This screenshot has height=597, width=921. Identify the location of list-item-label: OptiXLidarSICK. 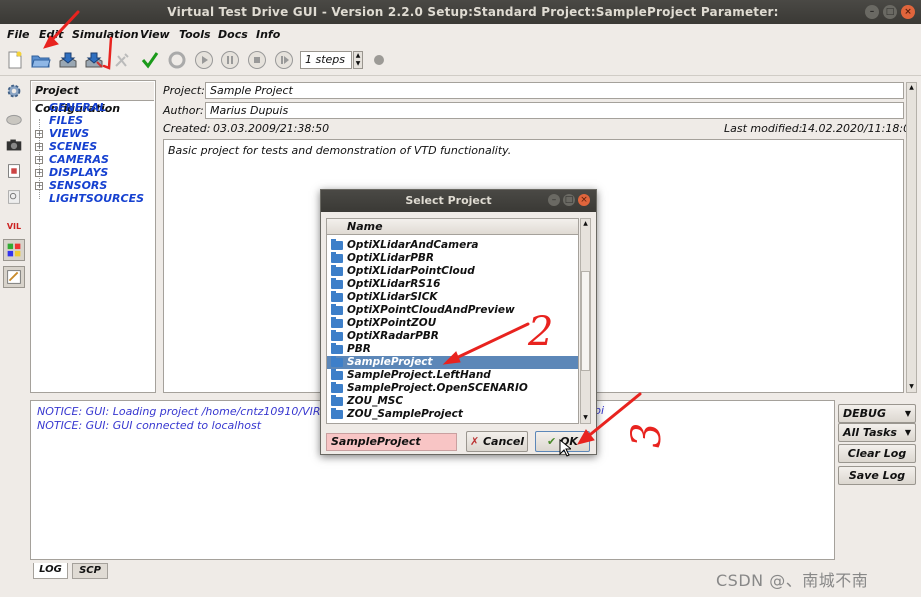
(392, 297).